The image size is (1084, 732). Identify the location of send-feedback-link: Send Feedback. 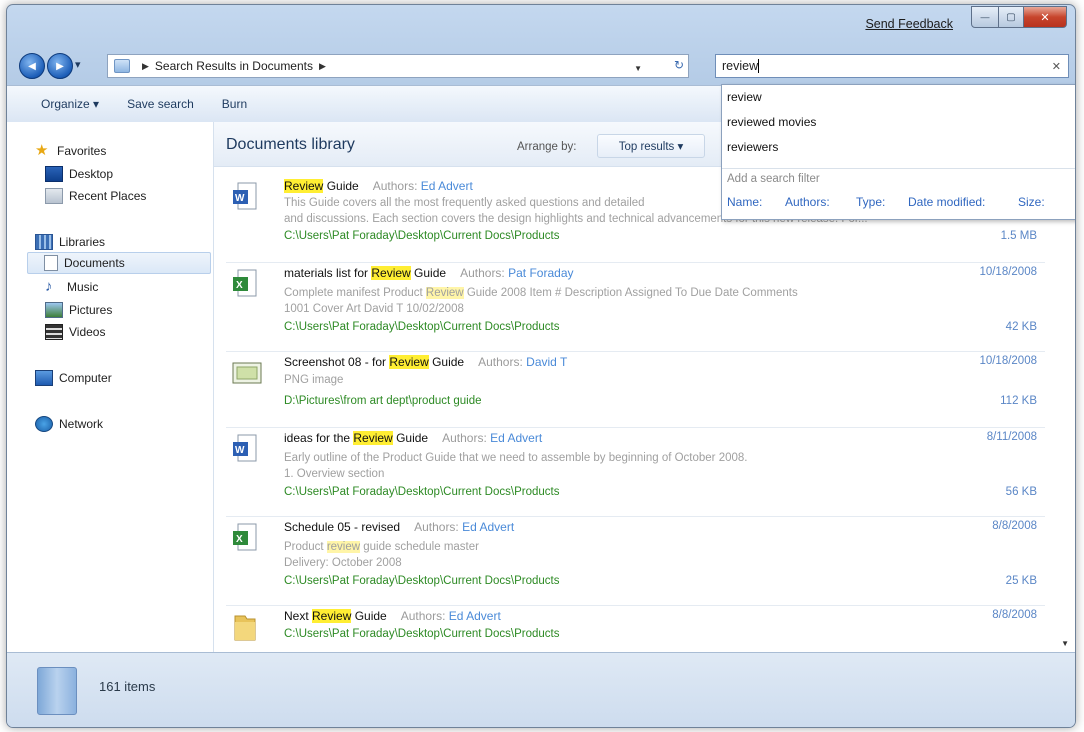
(909, 24).